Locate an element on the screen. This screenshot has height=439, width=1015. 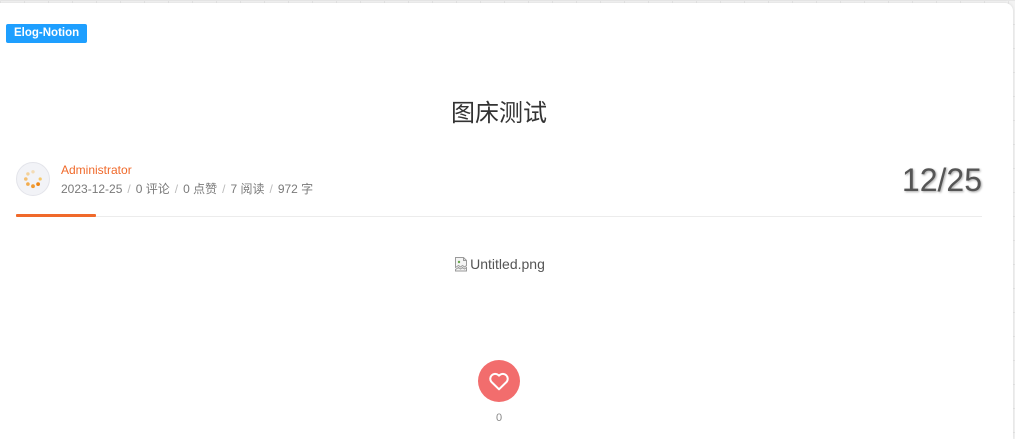
loading-spinner-icon is located at coordinates (33, 179).